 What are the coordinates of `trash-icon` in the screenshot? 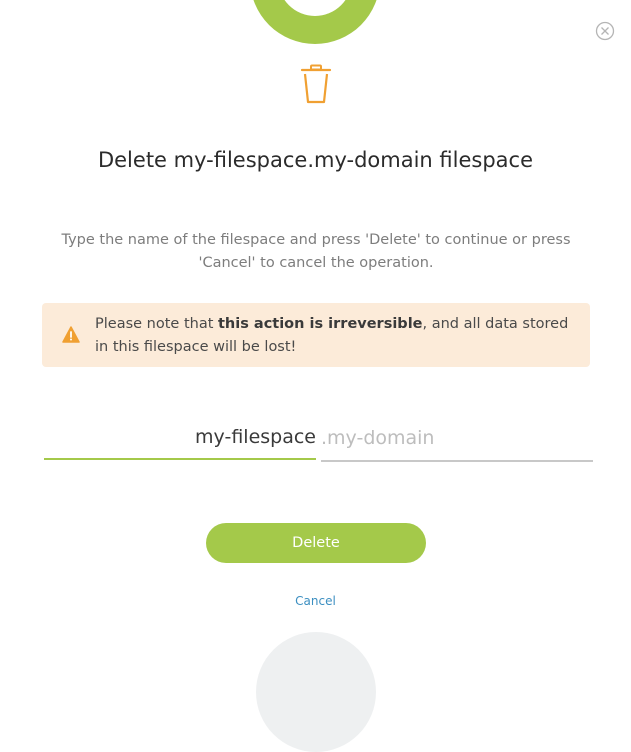 It's located at (316, 84).